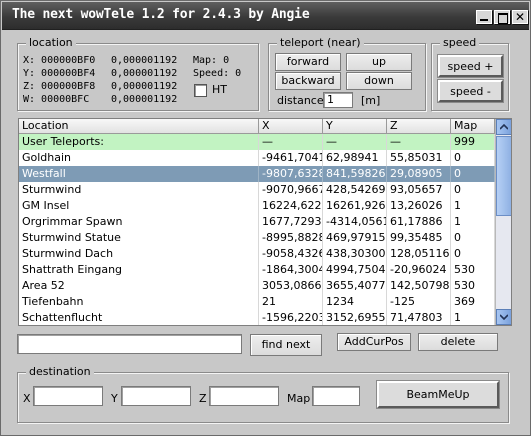  Describe the element at coordinates (139, 174) in the screenshot. I see `cell-location: Westfall` at that location.